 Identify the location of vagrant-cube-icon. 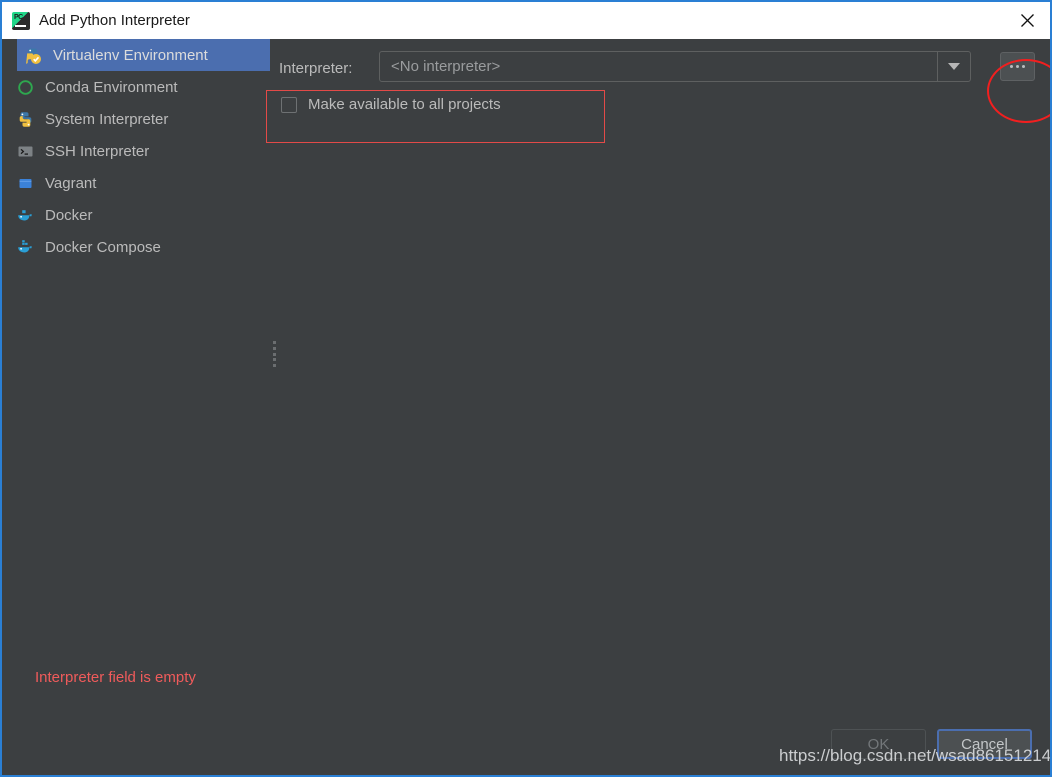
(25, 183).